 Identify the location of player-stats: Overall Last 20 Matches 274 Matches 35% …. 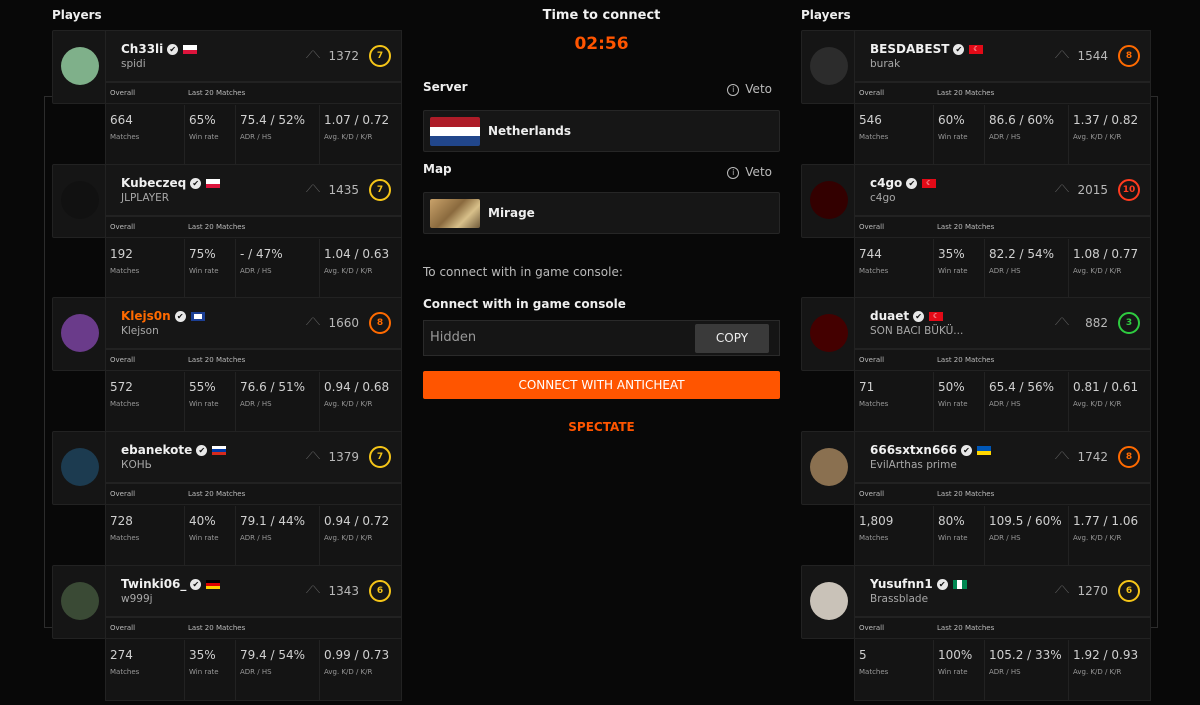
(253, 659).